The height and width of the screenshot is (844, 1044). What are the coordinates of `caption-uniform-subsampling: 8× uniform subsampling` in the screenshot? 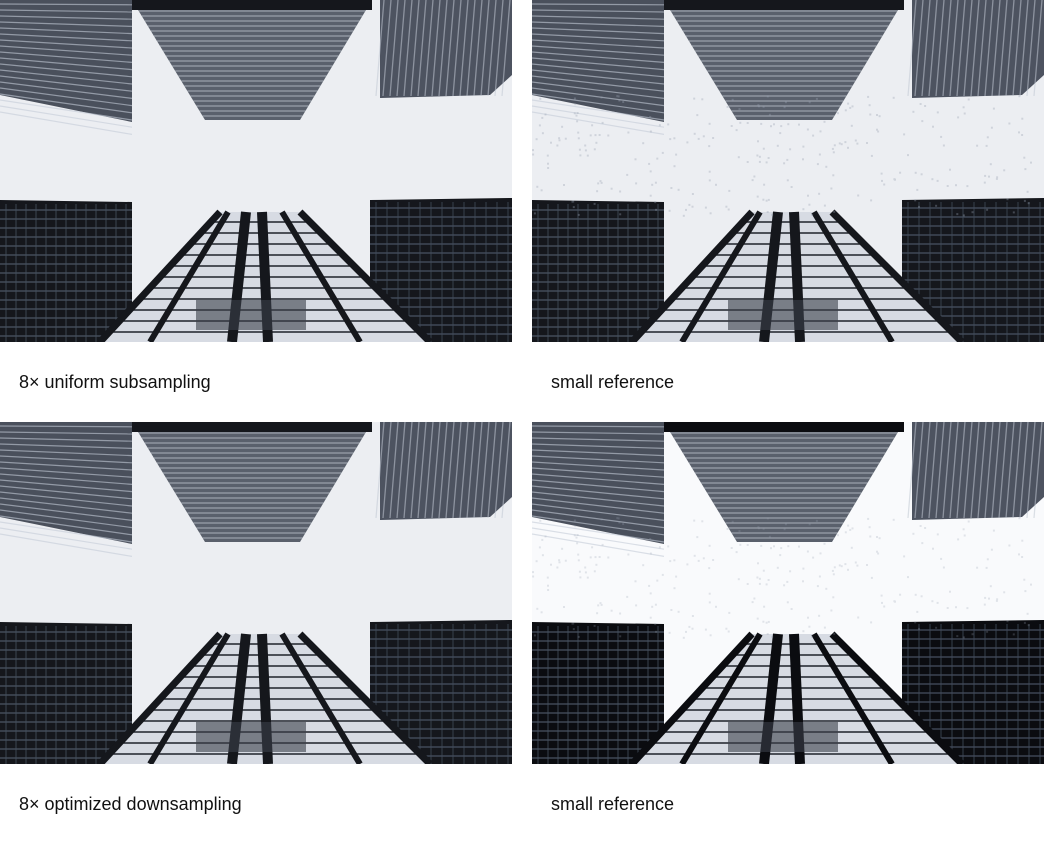 It's located at (115, 382).